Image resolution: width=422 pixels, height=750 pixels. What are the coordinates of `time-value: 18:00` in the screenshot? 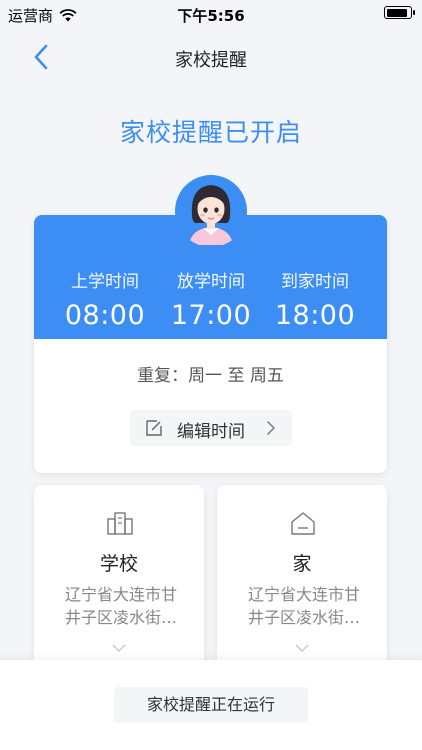 It's located at (315, 315).